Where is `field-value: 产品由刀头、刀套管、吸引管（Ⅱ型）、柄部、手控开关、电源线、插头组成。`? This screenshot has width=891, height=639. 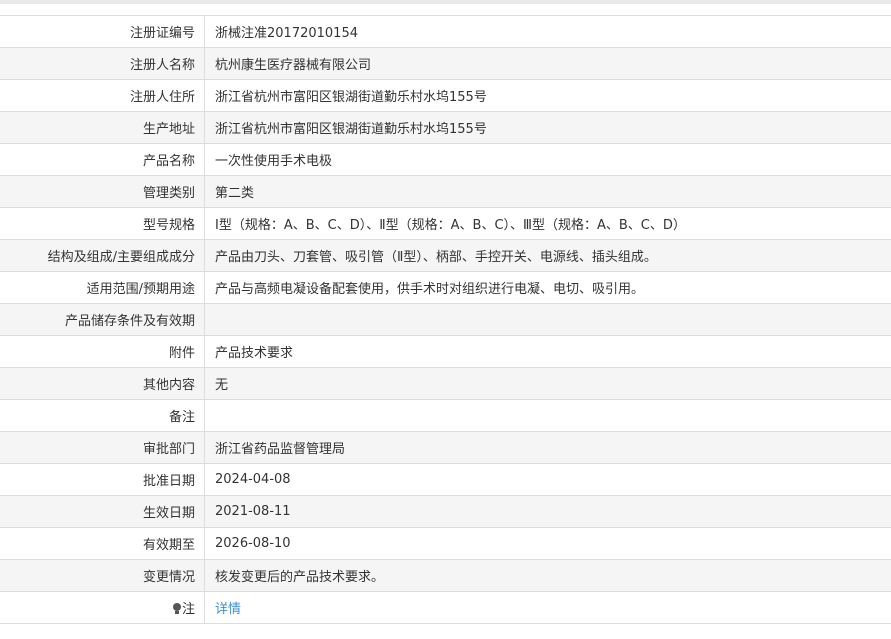
field-value: 产品由刀头、刀套管、吸引管（Ⅱ型）、柄部、手控开关、电源线、插头组成。 is located at coordinates (547, 255).